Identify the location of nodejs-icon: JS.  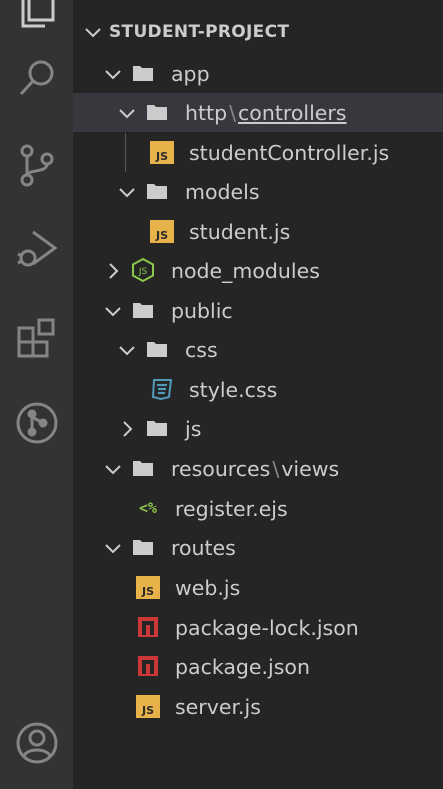
(143, 270).